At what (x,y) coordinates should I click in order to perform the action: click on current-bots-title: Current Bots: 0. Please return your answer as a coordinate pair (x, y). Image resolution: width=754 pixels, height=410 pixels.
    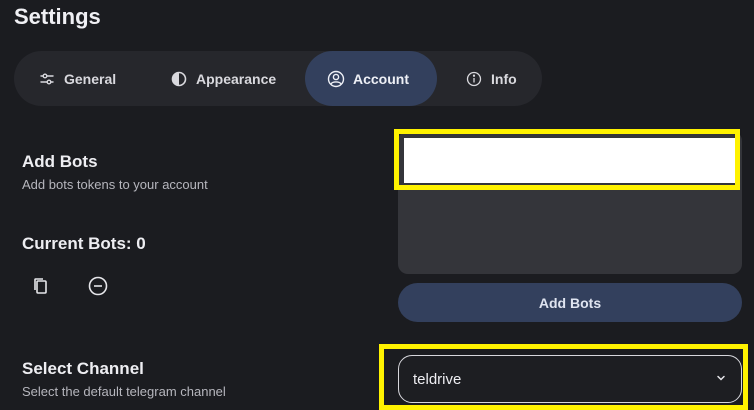
    Looking at the image, I should click on (84, 243).